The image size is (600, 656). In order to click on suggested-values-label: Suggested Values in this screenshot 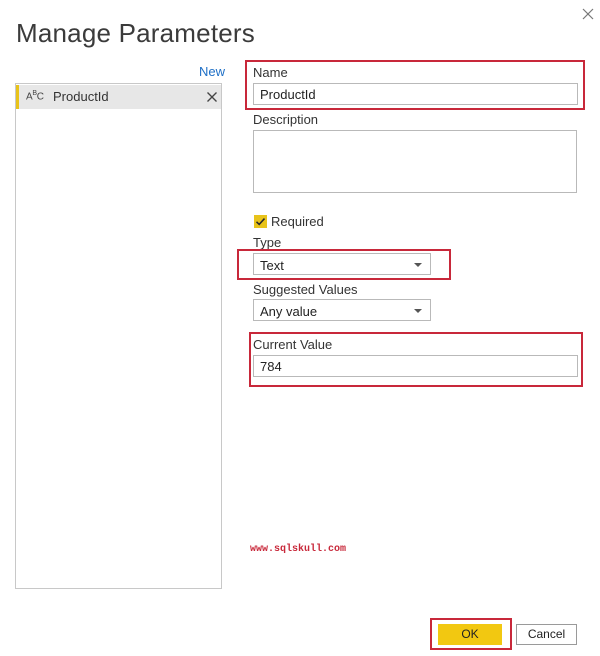, I will do `click(305, 289)`.